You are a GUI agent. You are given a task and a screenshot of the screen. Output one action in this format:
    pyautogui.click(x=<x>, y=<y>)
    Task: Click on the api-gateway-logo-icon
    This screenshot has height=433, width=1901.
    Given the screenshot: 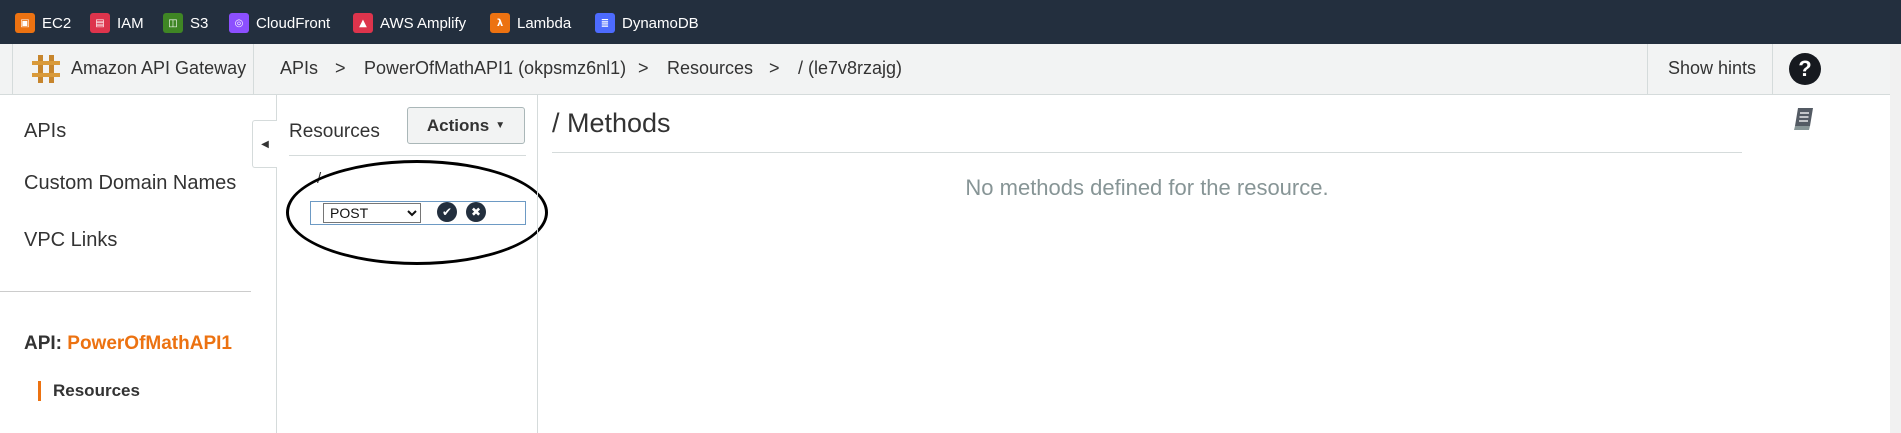 What is the action you would take?
    pyautogui.click(x=46, y=69)
    